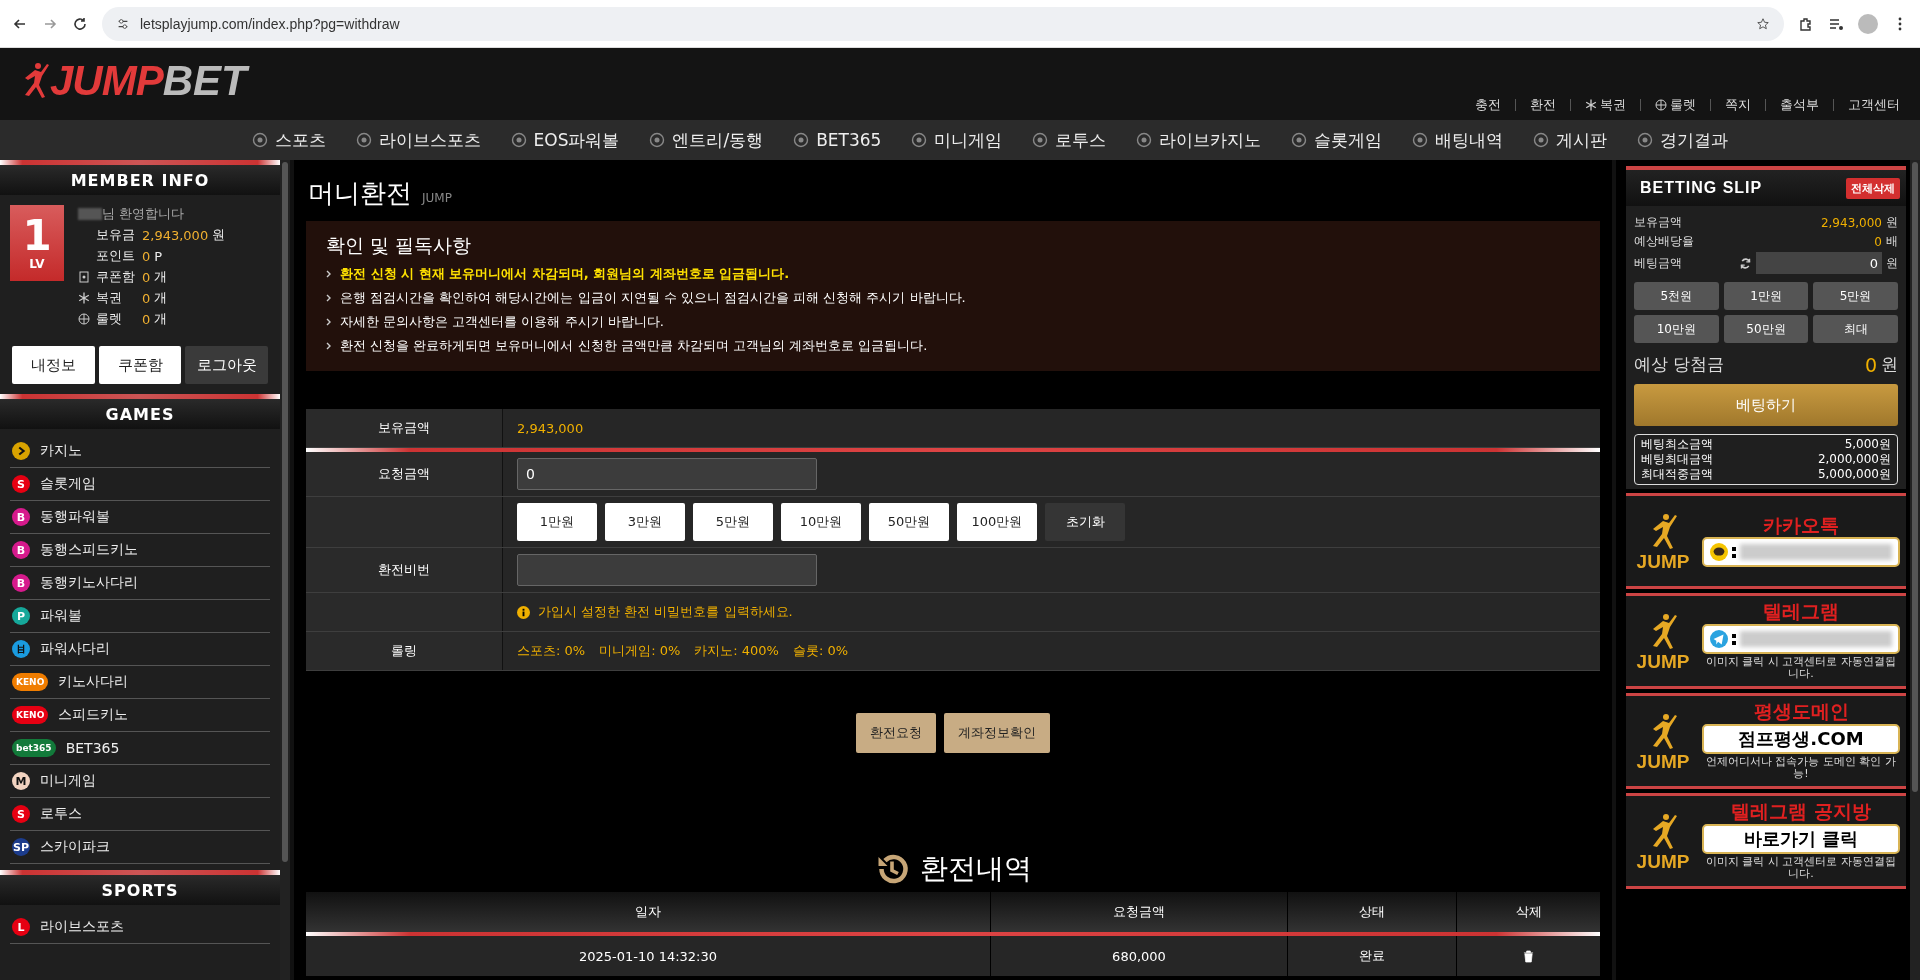  I want to click on limit-value: 2,000,000원, so click(1854, 459).